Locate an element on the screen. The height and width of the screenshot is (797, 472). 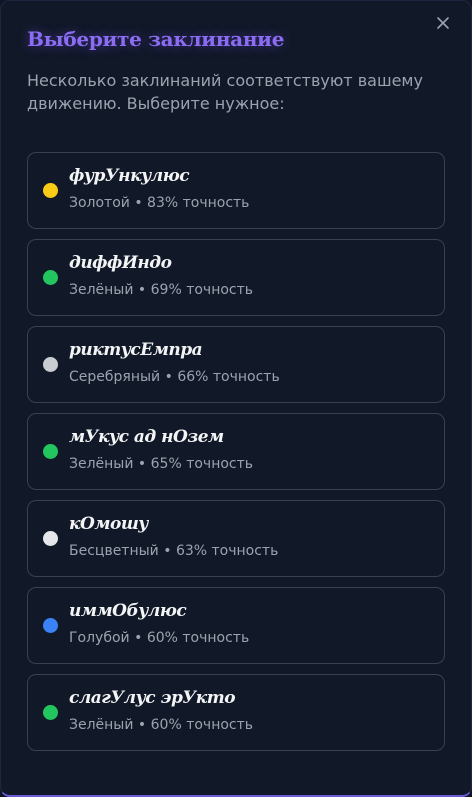
spell-option: иммОбулюс Голубой • 60% точность is located at coordinates (236, 625).